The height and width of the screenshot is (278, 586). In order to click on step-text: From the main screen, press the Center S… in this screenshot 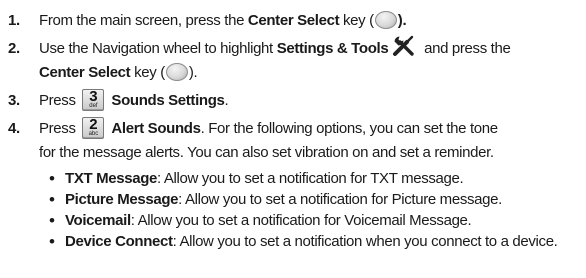, I will do `click(310, 21)`.